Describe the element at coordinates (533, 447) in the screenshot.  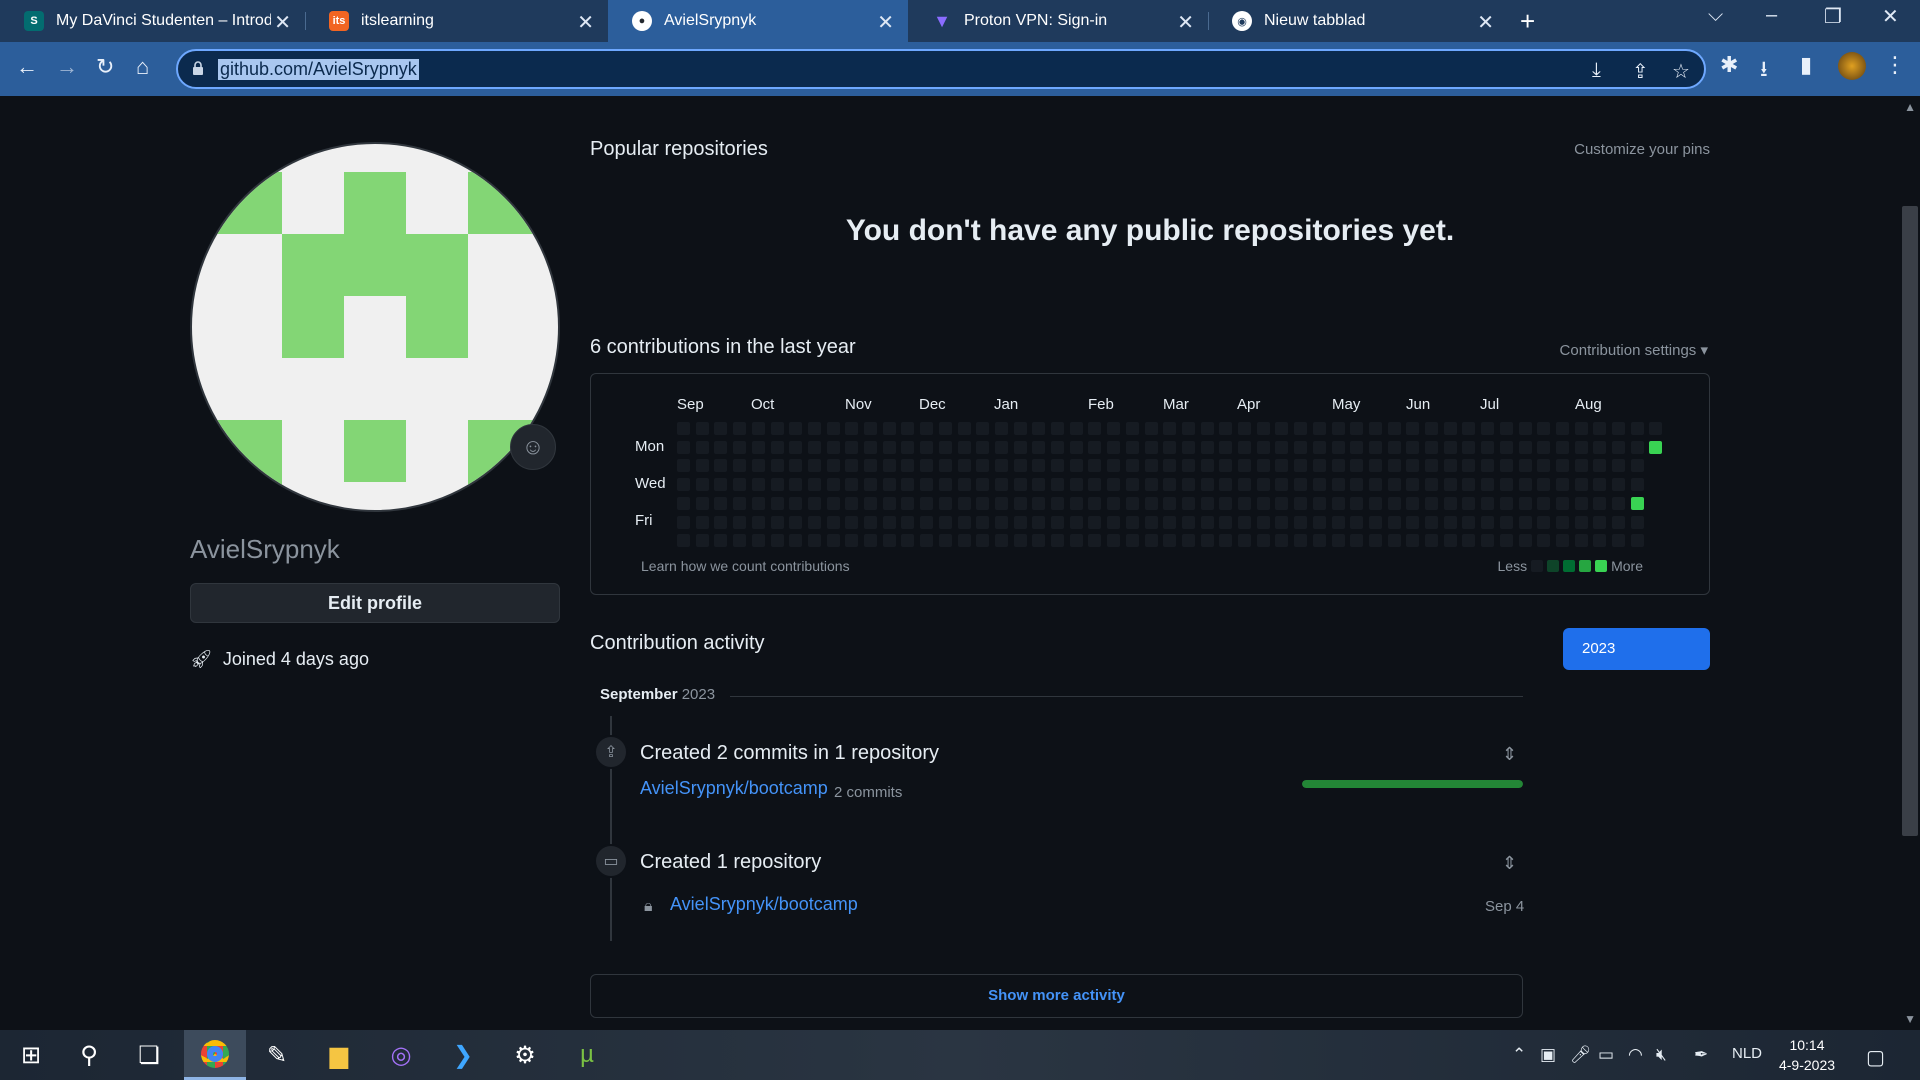
I see `set-status-button: ☺` at that location.